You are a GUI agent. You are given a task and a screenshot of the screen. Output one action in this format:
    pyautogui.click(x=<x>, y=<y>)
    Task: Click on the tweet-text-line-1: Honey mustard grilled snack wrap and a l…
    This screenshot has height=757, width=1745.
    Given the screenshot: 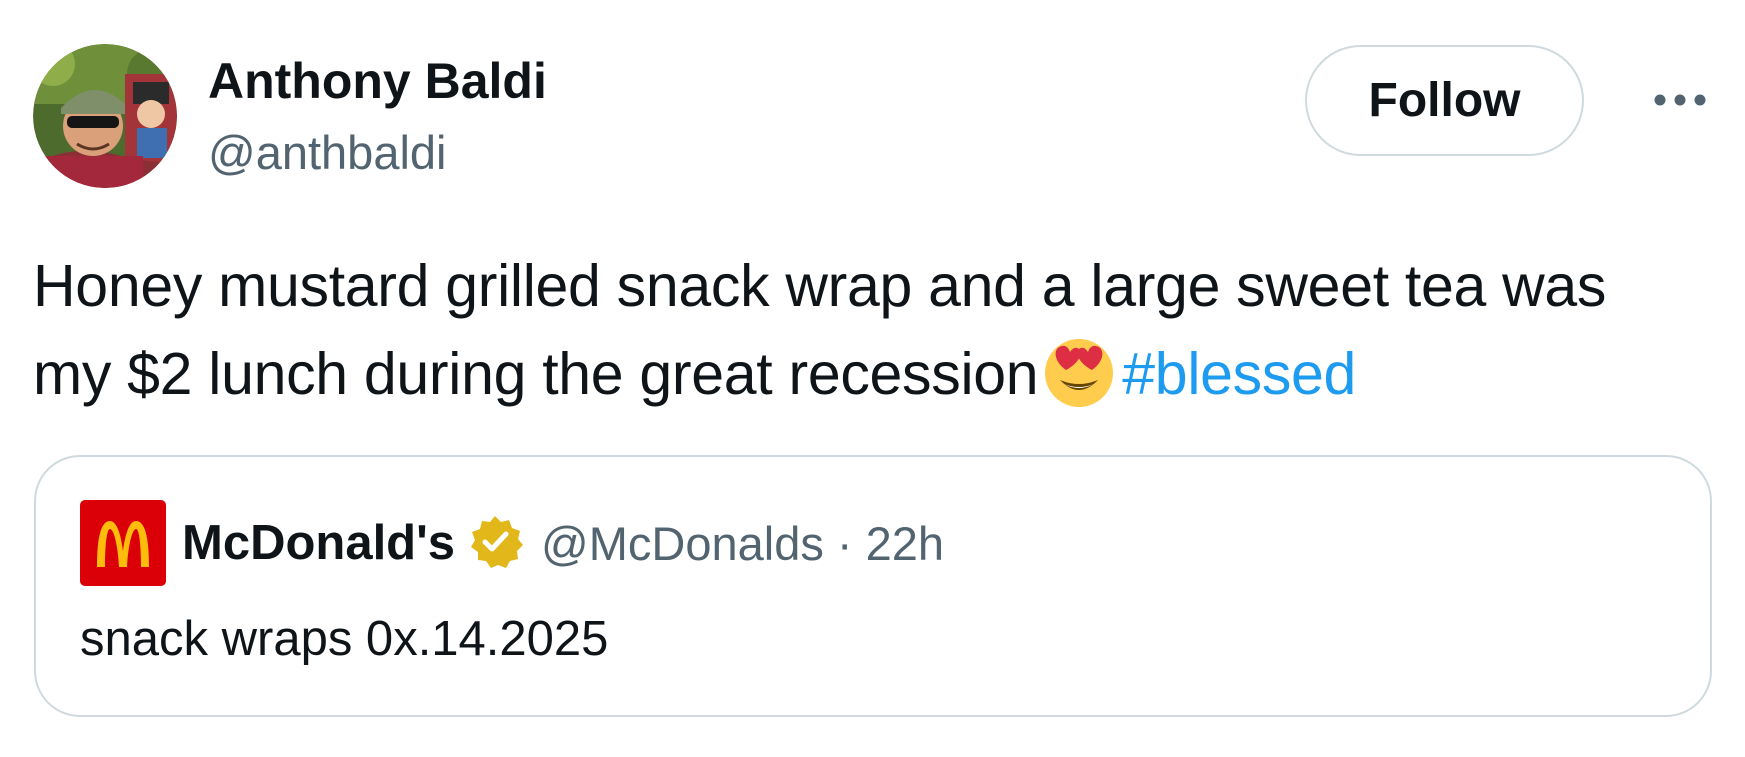 What is the action you would take?
    pyautogui.click(x=820, y=286)
    